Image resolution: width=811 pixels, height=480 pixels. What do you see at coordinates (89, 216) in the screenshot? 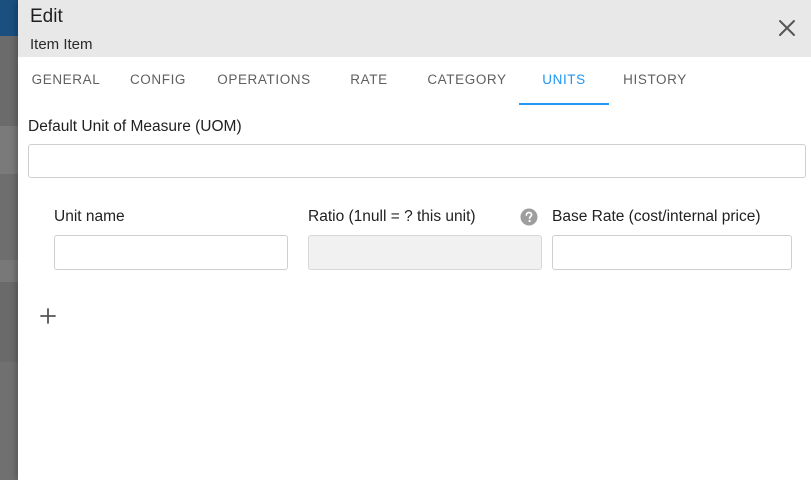
I see `unit-name-label: Unit name` at bounding box center [89, 216].